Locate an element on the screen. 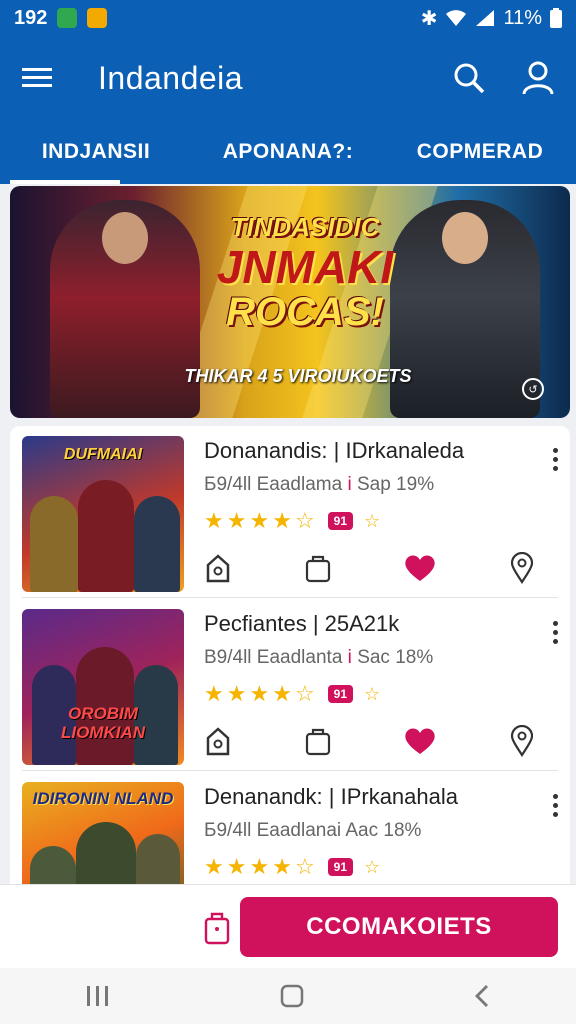 The height and width of the screenshot is (1024, 576). item-subtitle: Б9/4ll Eaadlanai Aac 18% is located at coordinates (312, 831).